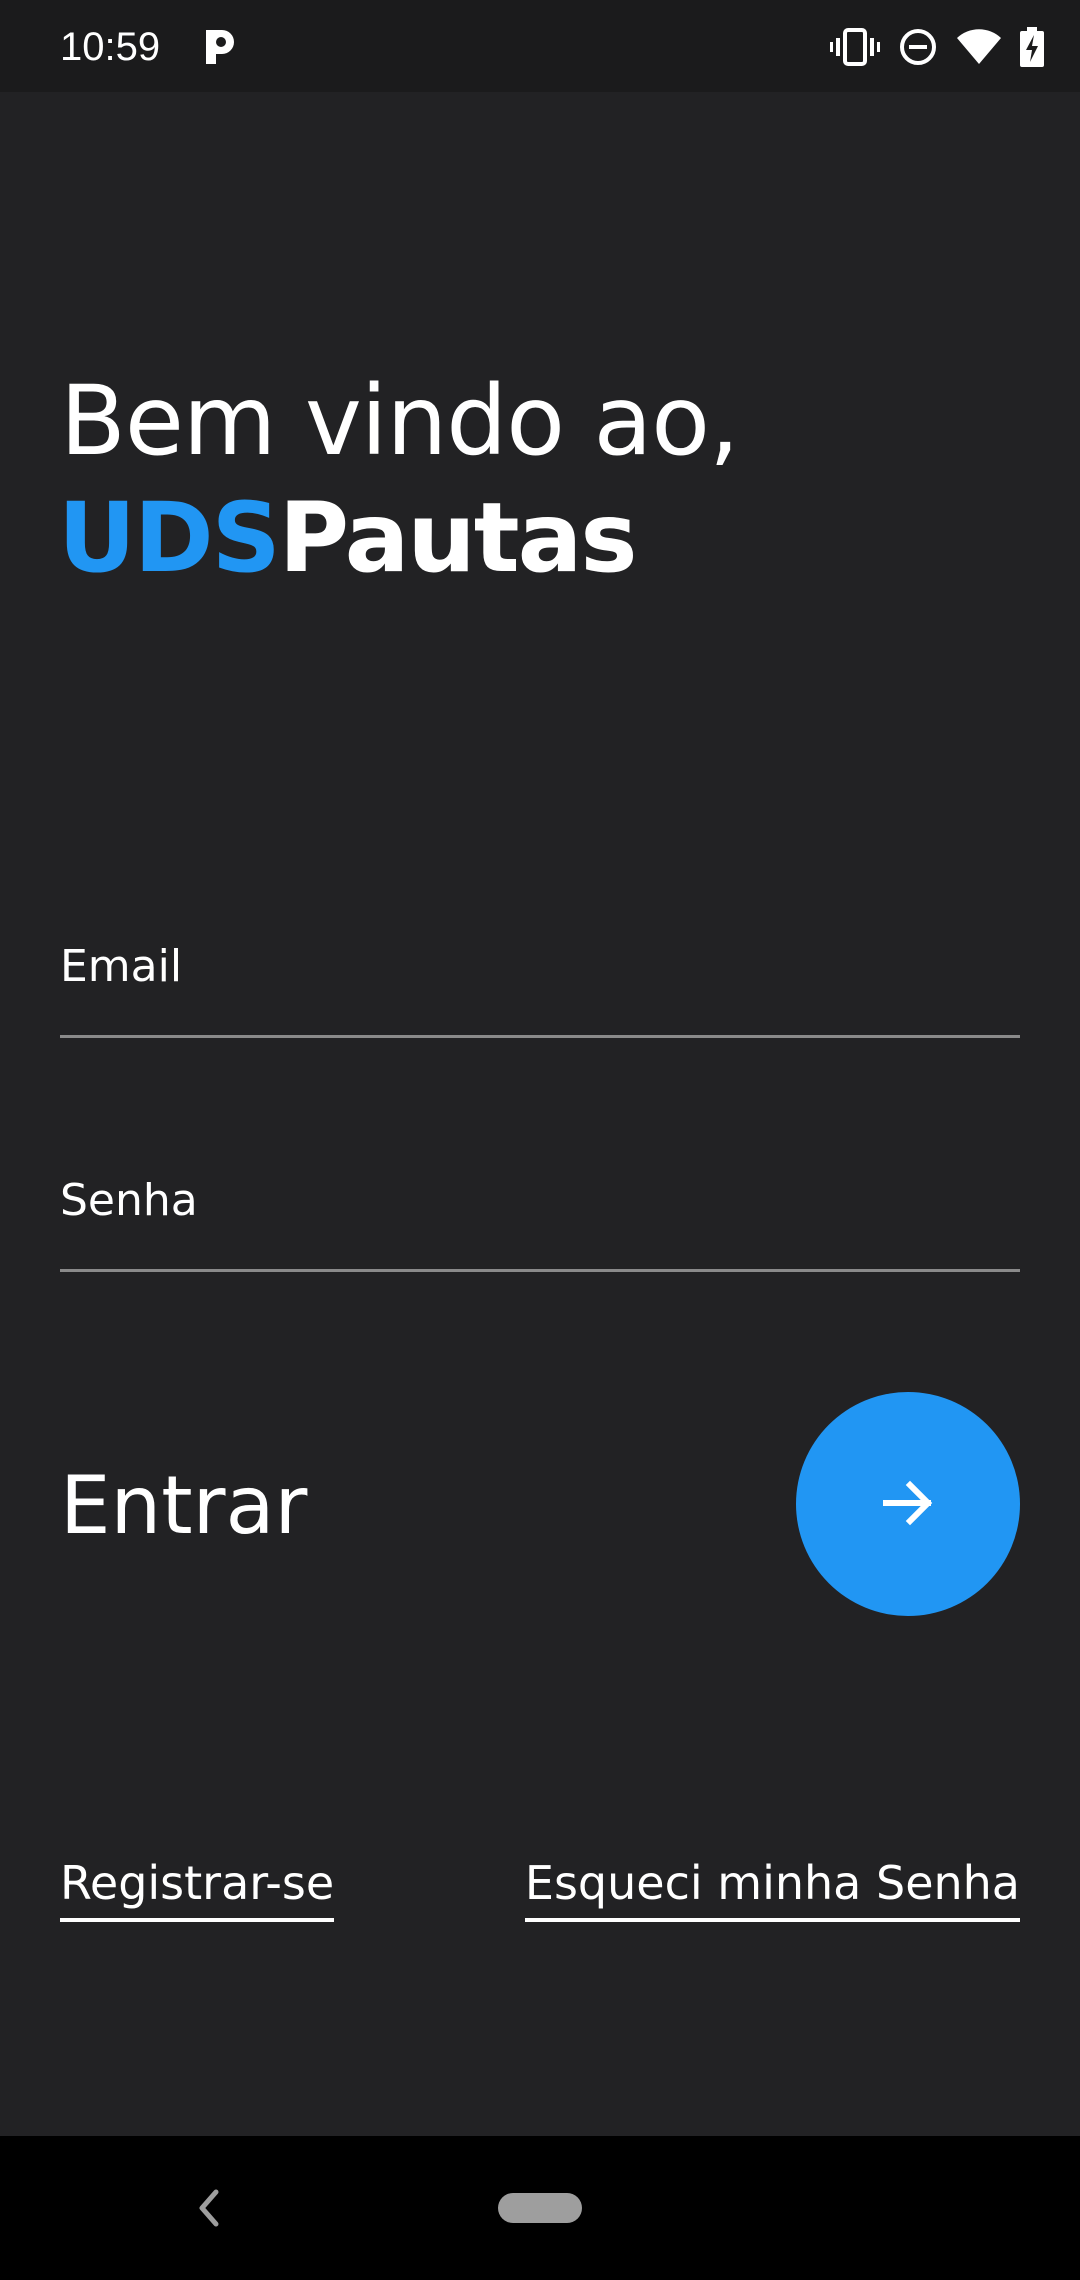  What do you see at coordinates (540, 978) in the screenshot?
I see `email-input` at bounding box center [540, 978].